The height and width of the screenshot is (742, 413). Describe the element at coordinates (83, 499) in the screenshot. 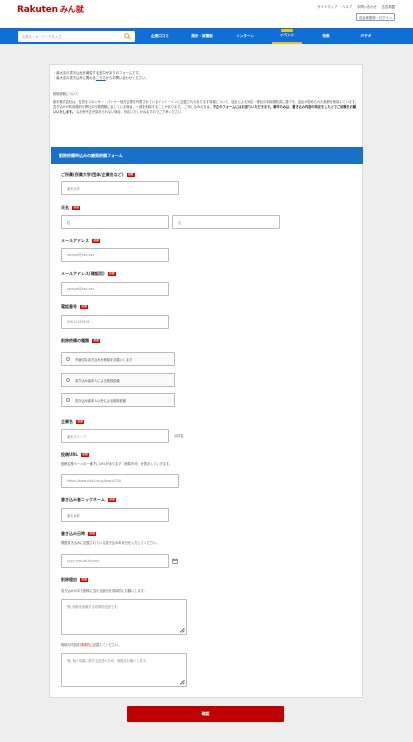

I see `nickname-label: 書き込み者ニックネーム` at that location.